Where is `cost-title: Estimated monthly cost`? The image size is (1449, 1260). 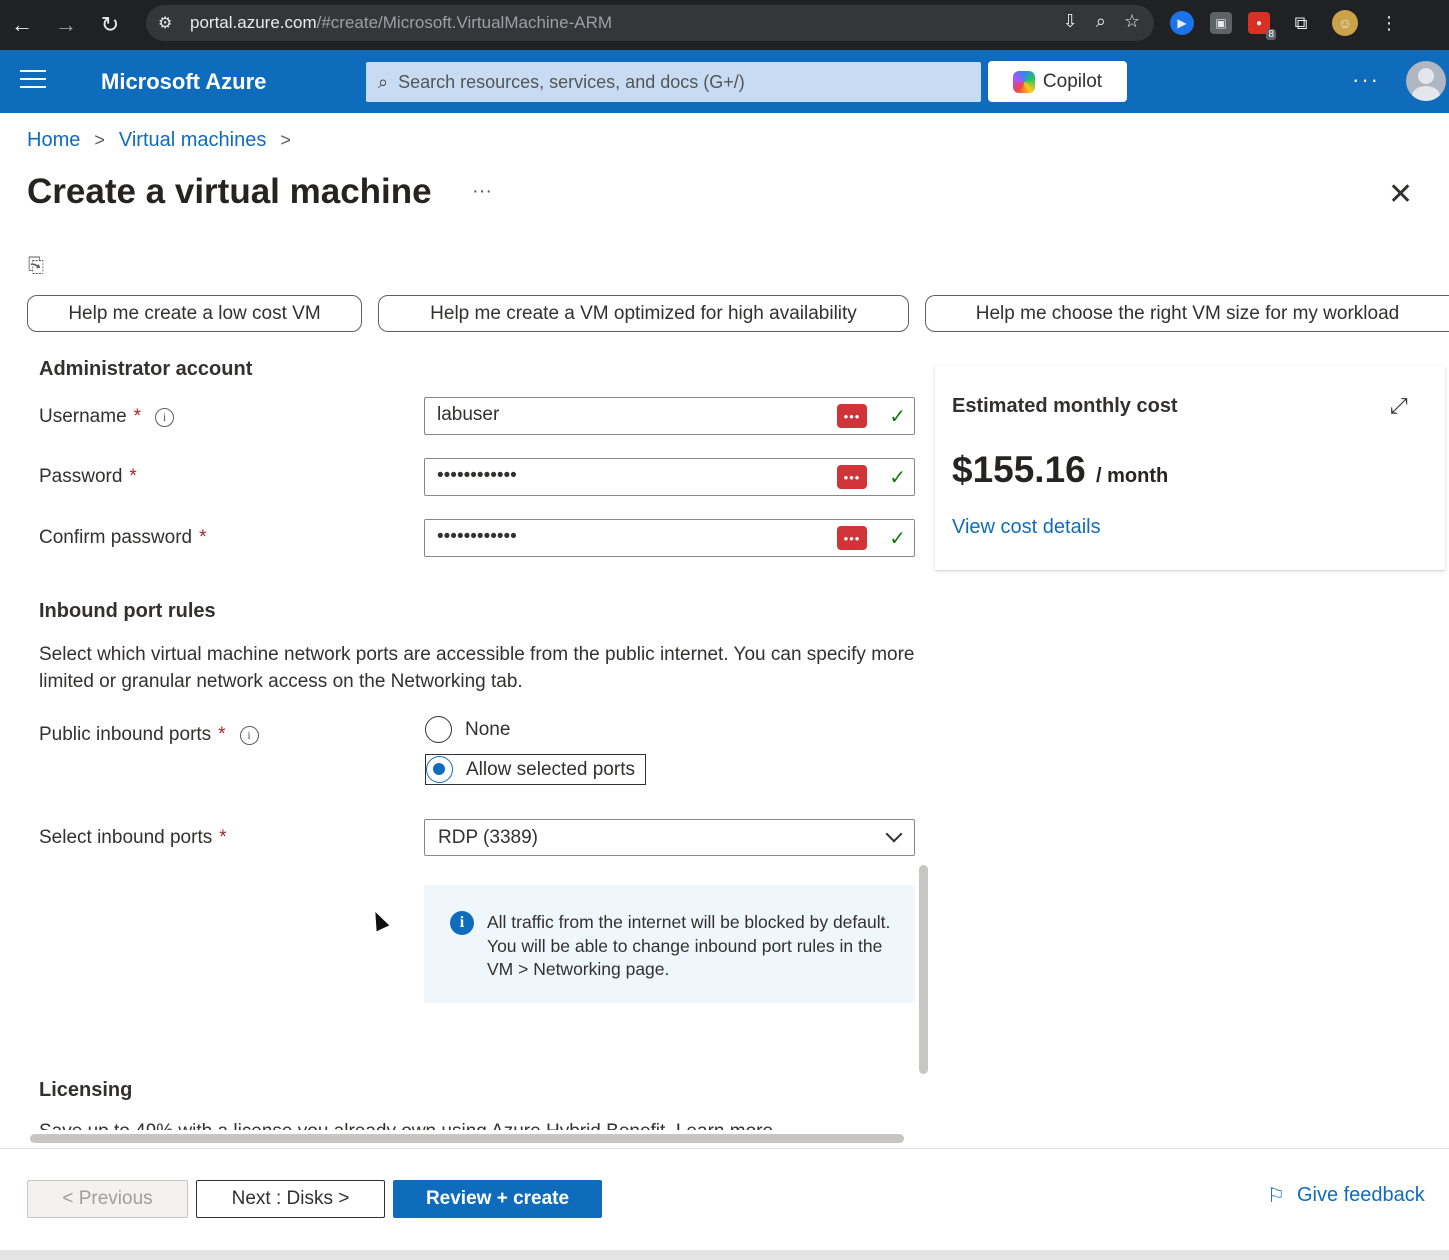
cost-title: Estimated monthly cost is located at coordinates (1065, 406).